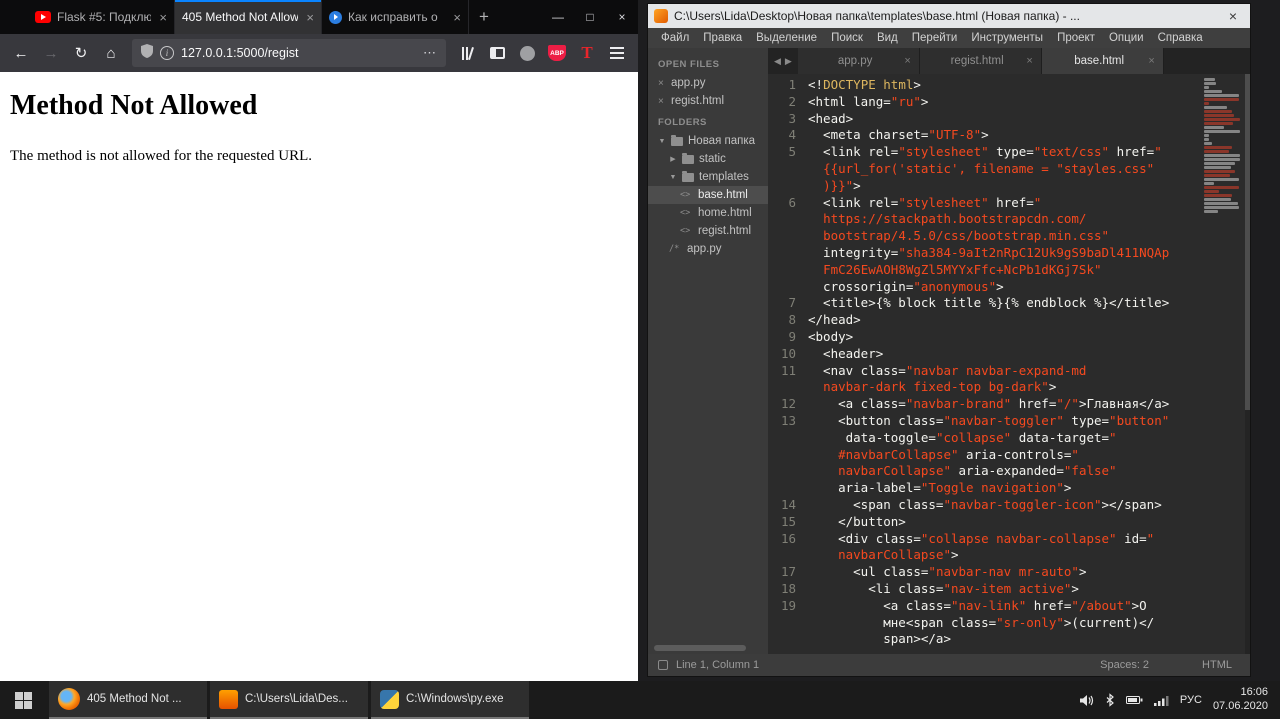  Describe the element at coordinates (847, 38) in the screenshot. I see `menu-item: Поиск` at that location.